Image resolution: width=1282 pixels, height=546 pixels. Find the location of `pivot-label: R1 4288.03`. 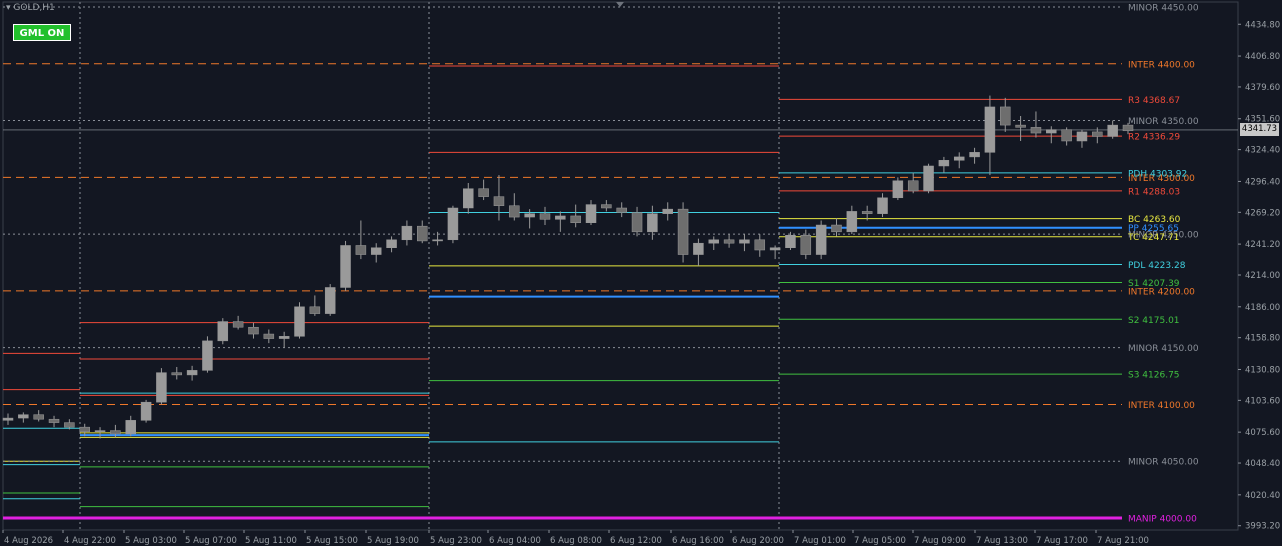

pivot-label: R1 4288.03 is located at coordinates (1154, 192).